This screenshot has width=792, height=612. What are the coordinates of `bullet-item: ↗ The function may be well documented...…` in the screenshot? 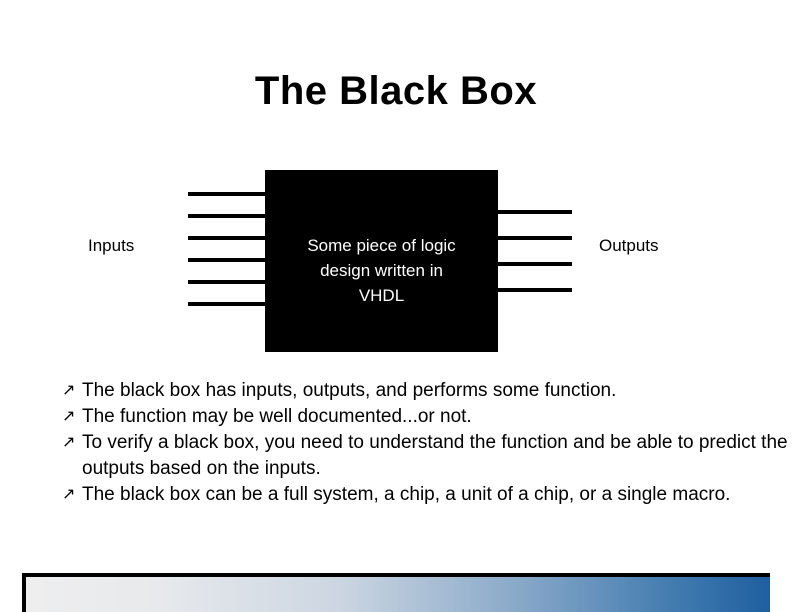 It's located at (427, 417).